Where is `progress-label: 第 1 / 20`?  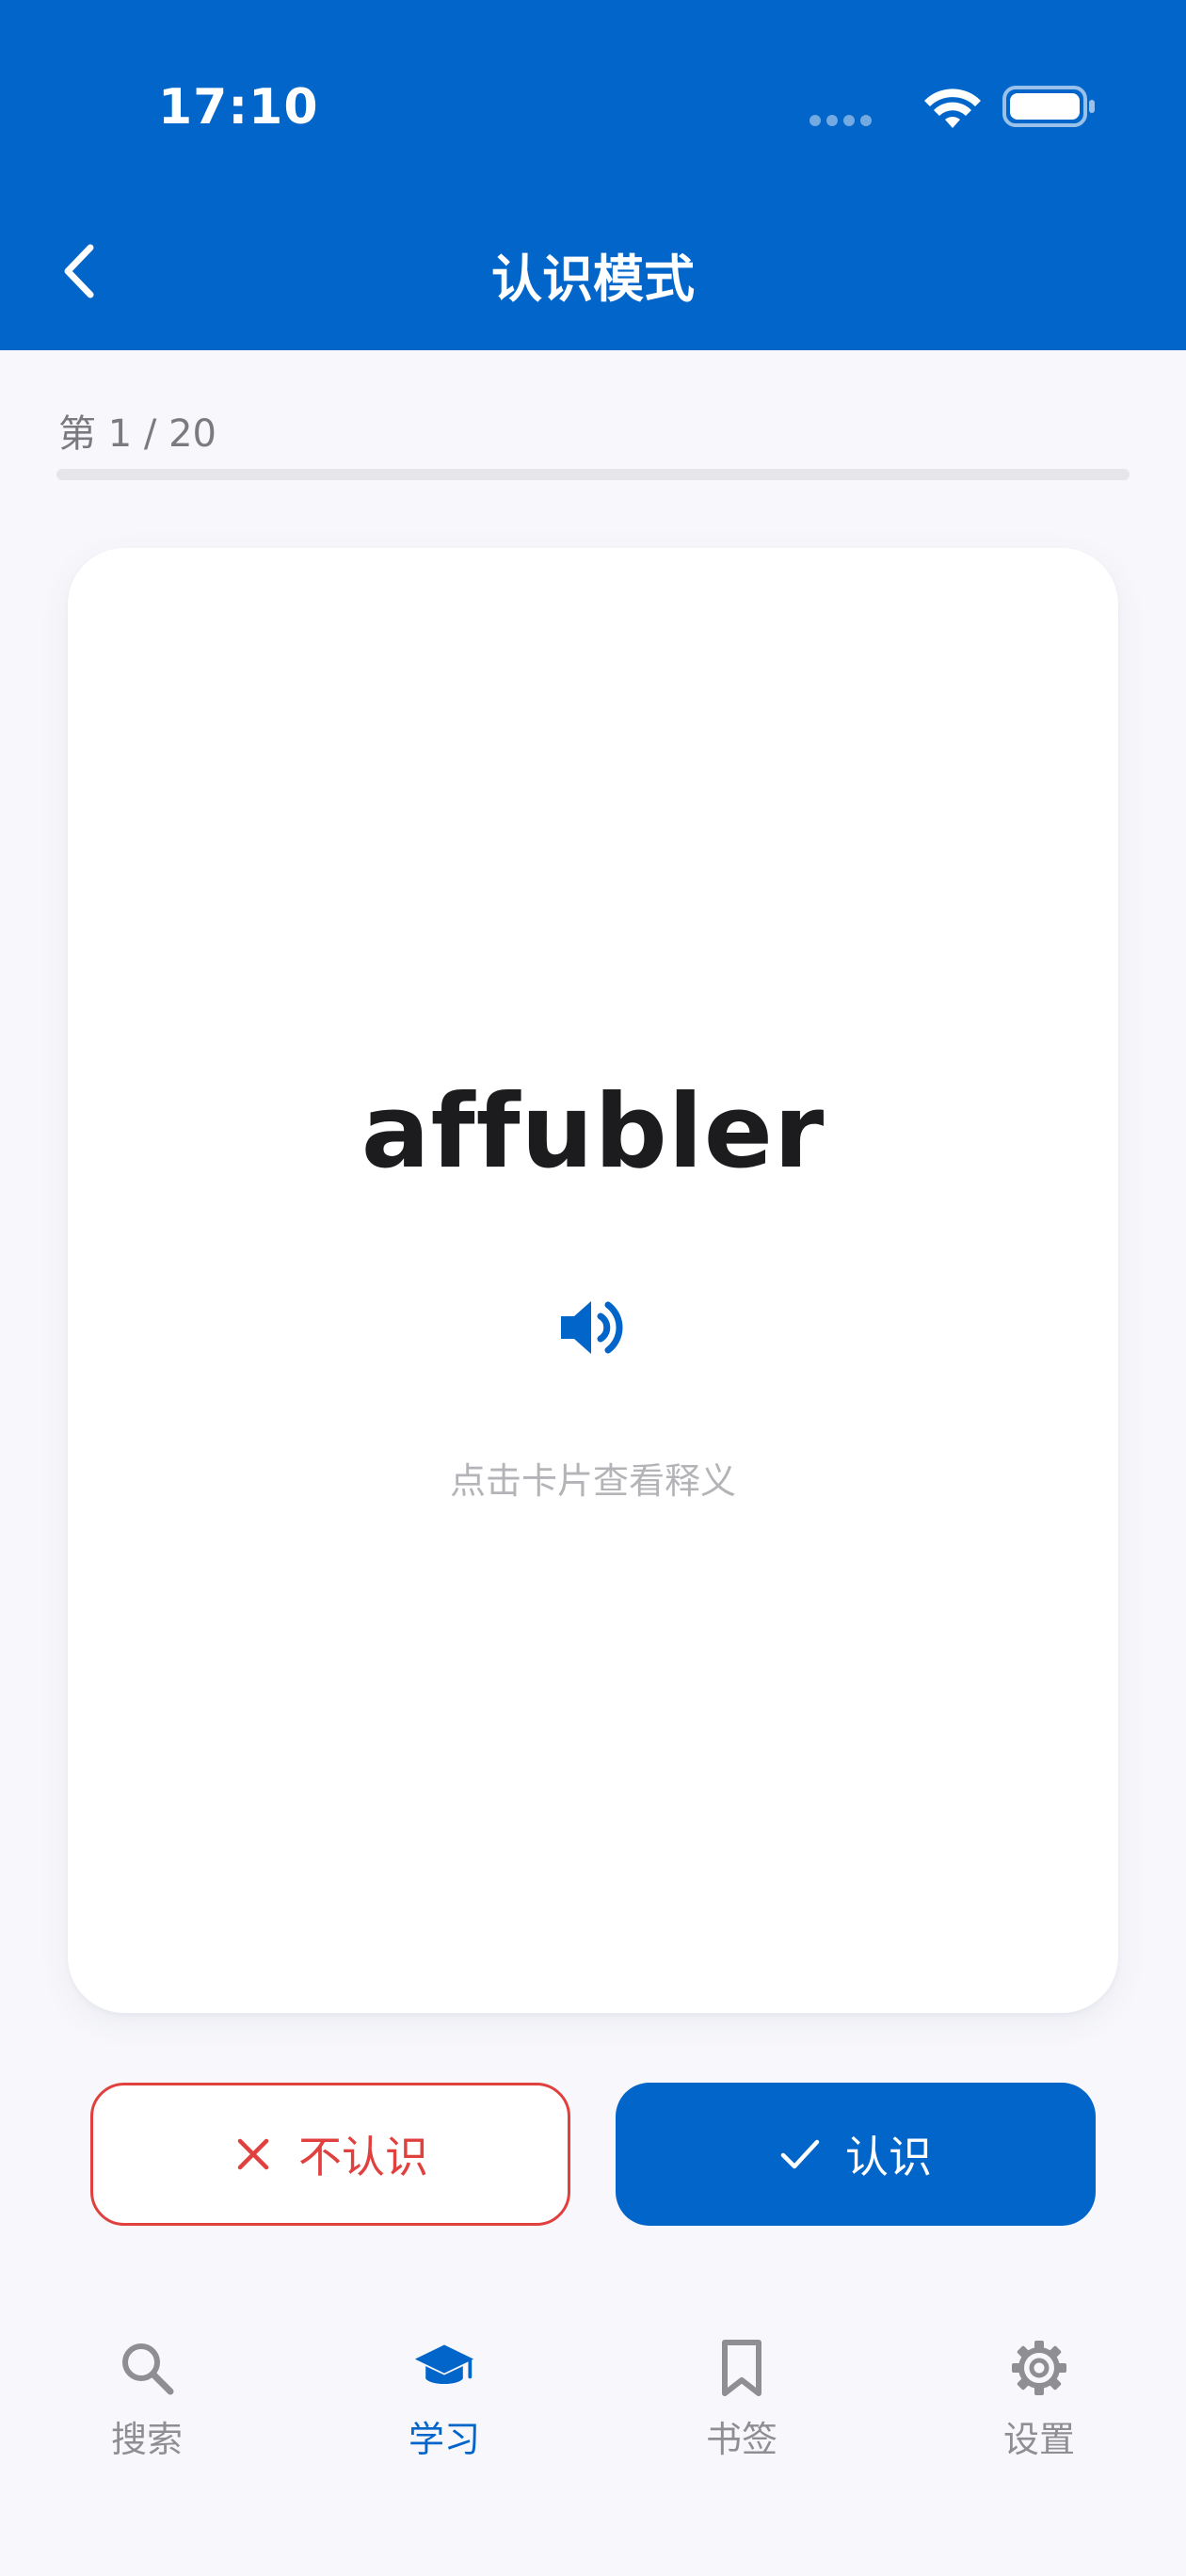
progress-label: 第 1 / 20 is located at coordinates (137, 434).